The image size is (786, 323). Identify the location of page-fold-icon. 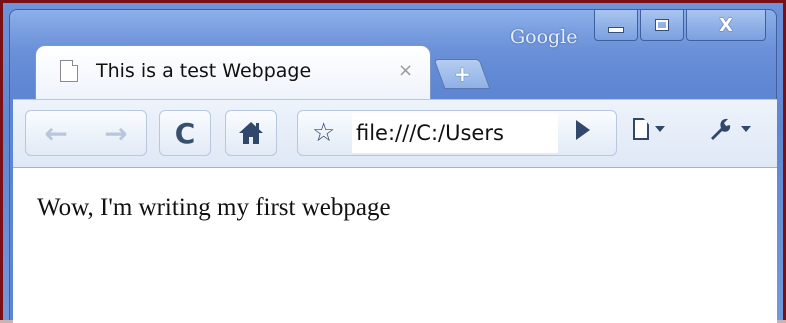
(75, 63).